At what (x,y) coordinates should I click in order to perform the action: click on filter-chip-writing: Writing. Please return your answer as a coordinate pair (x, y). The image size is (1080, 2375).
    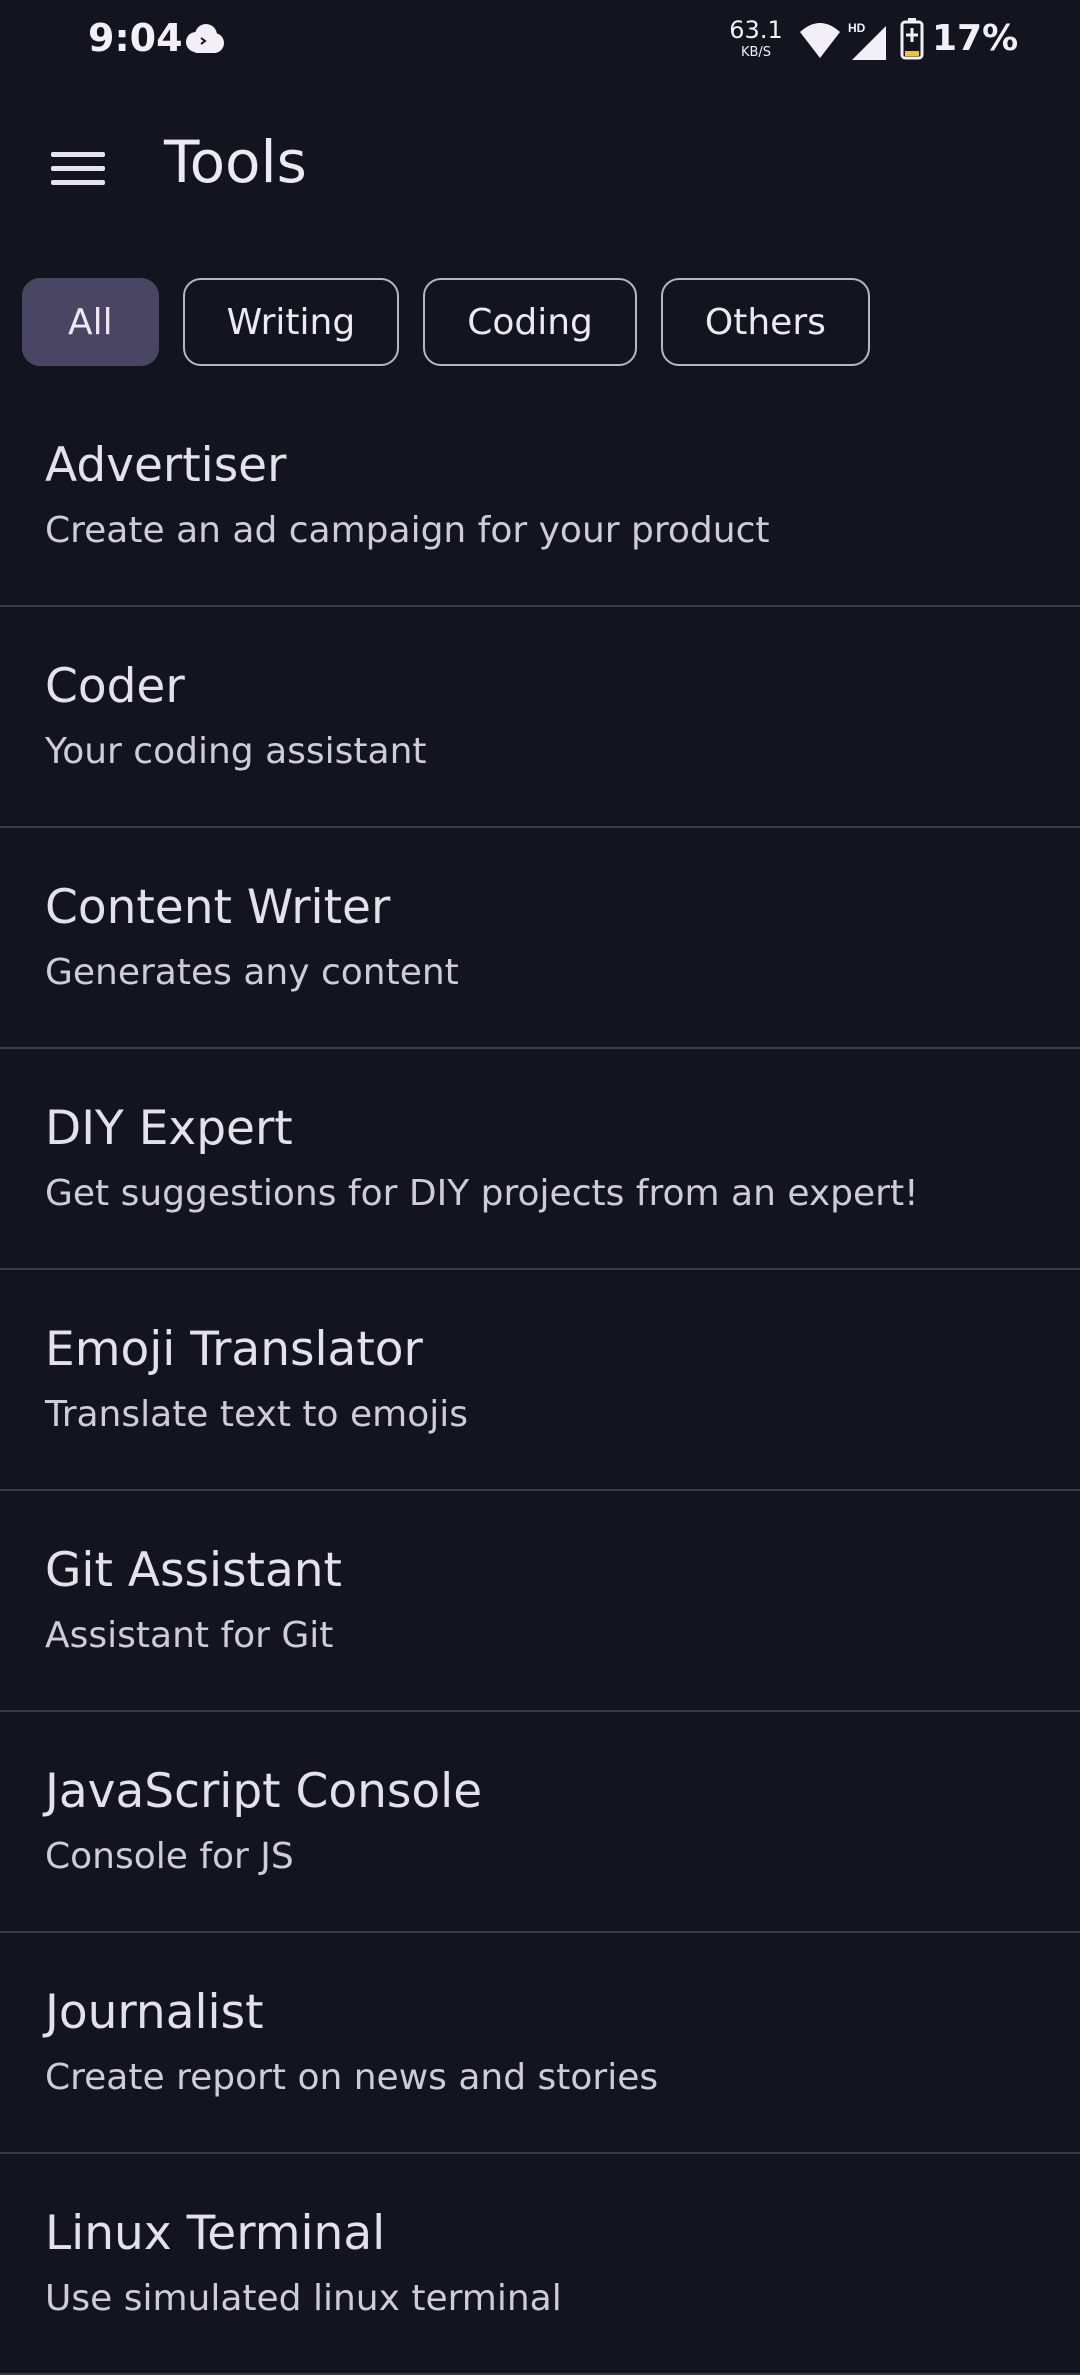
    Looking at the image, I should click on (291, 322).